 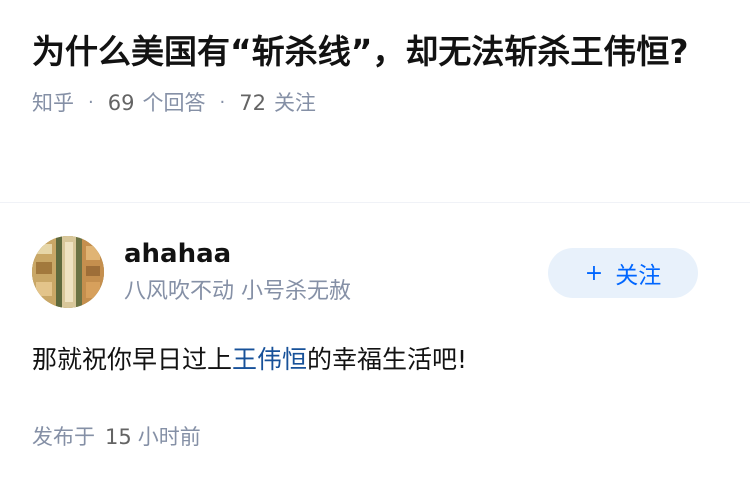 I want to click on answer-text-before: 那就祝你早日过上, so click(x=132, y=359).